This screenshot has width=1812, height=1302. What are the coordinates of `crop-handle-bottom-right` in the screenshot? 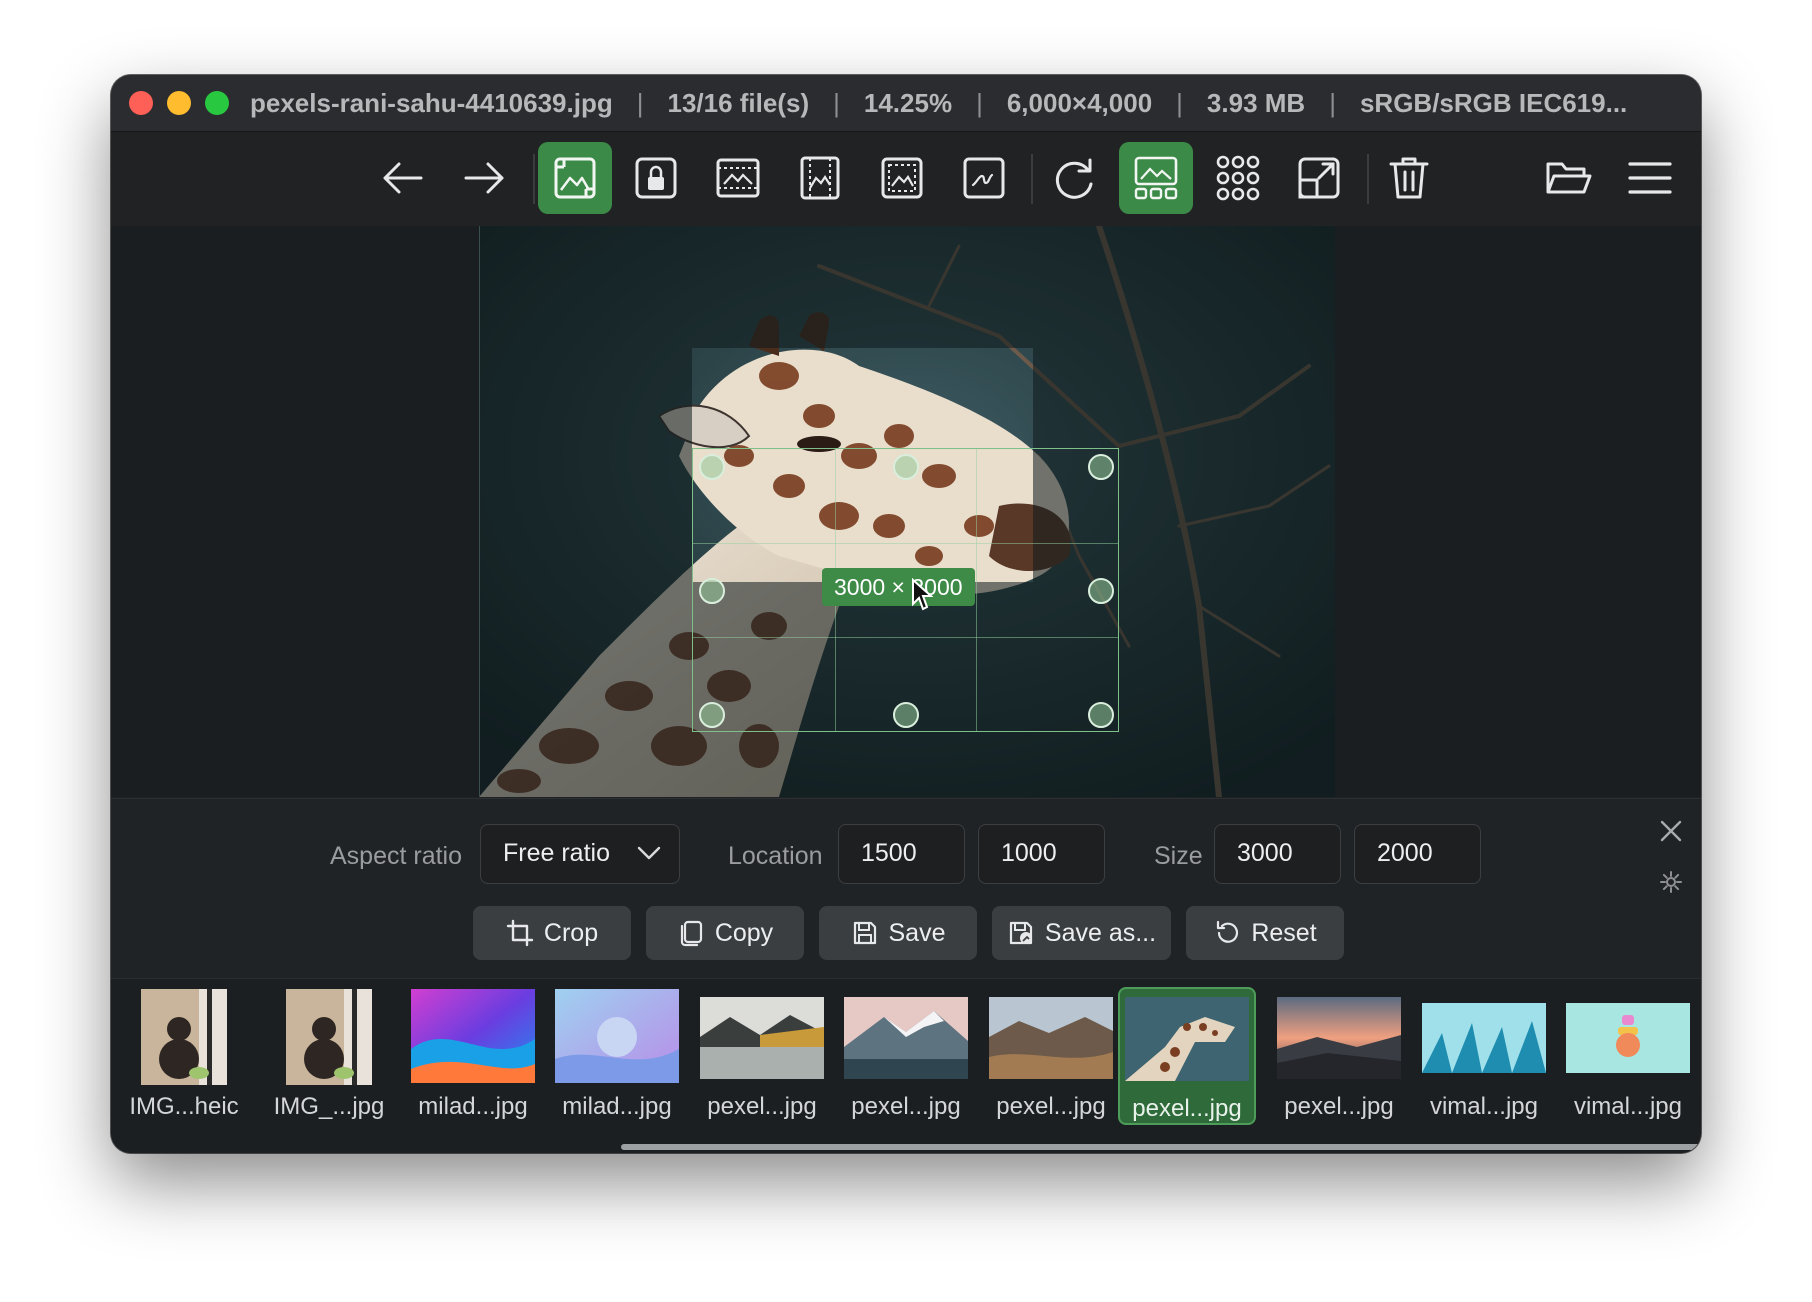 It's located at (1101, 715).